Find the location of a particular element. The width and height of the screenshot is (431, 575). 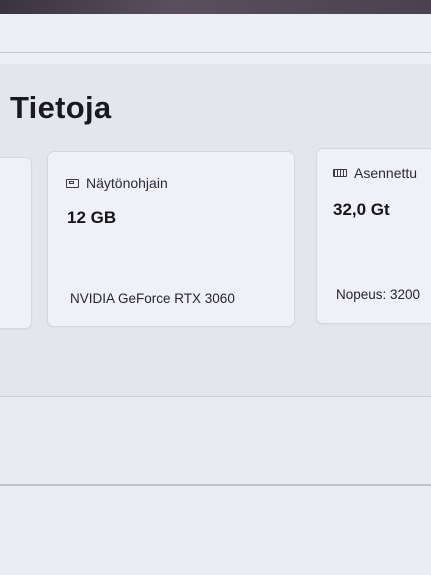

header-divider is located at coordinates (215, 52).